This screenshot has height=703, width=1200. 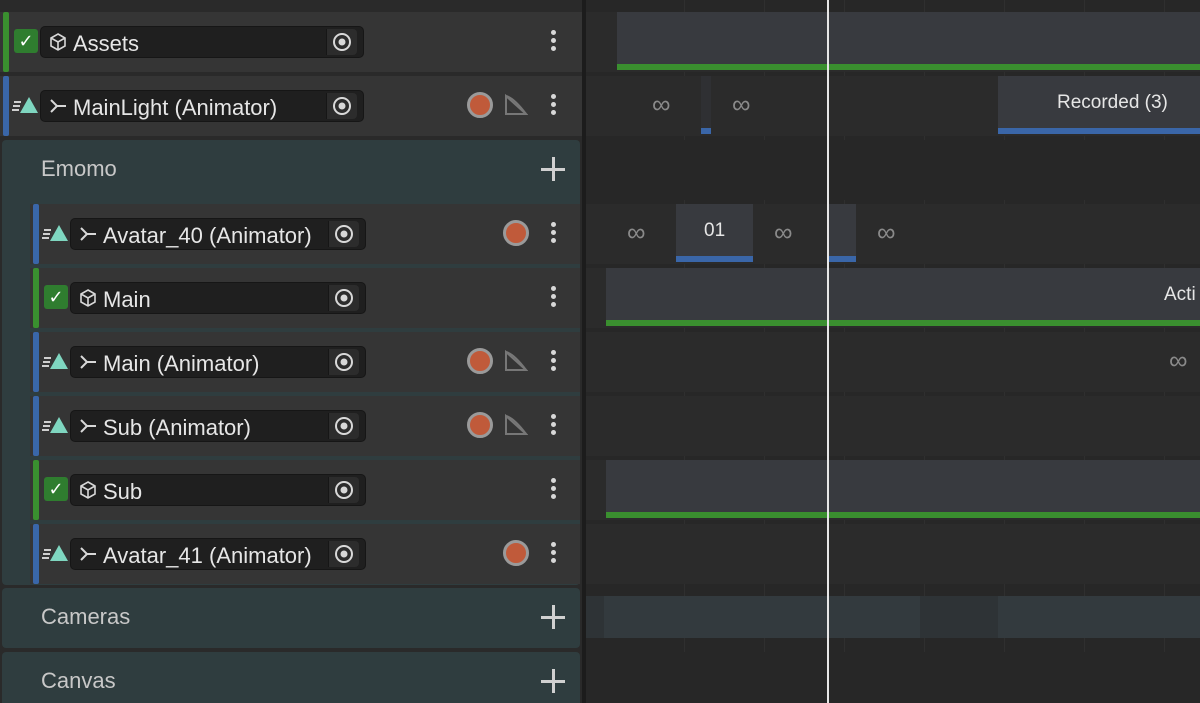 What do you see at coordinates (106, 43) in the screenshot?
I see `track-label: Assets` at bounding box center [106, 43].